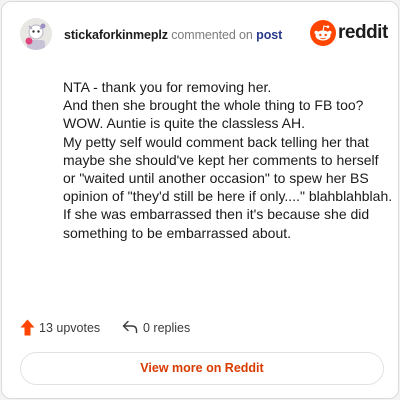 The width and height of the screenshot is (400, 400). What do you see at coordinates (27, 327) in the screenshot?
I see `upvote-arrow-icon` at bounding box center [27, 327].